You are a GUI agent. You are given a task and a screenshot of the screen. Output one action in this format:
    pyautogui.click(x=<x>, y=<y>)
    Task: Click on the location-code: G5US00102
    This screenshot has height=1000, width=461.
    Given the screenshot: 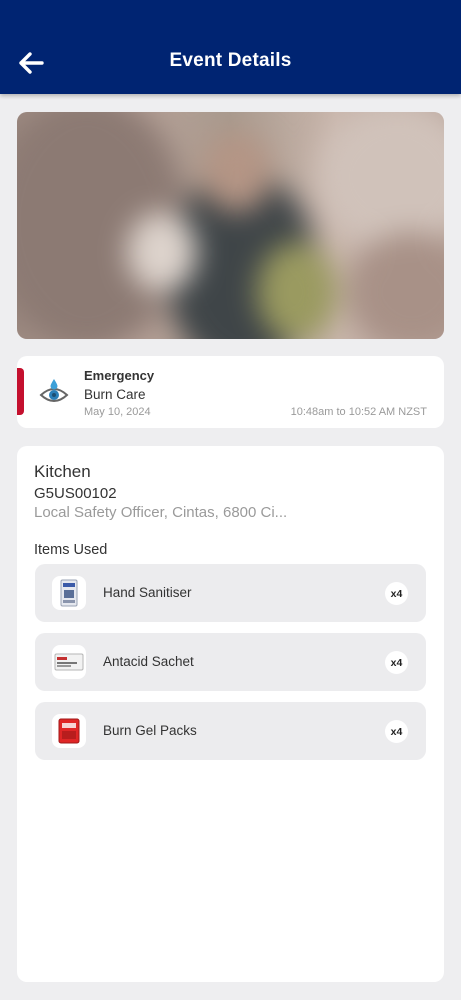 What is the action you would take?
    pyautogui.click(x=75, y=493)
    